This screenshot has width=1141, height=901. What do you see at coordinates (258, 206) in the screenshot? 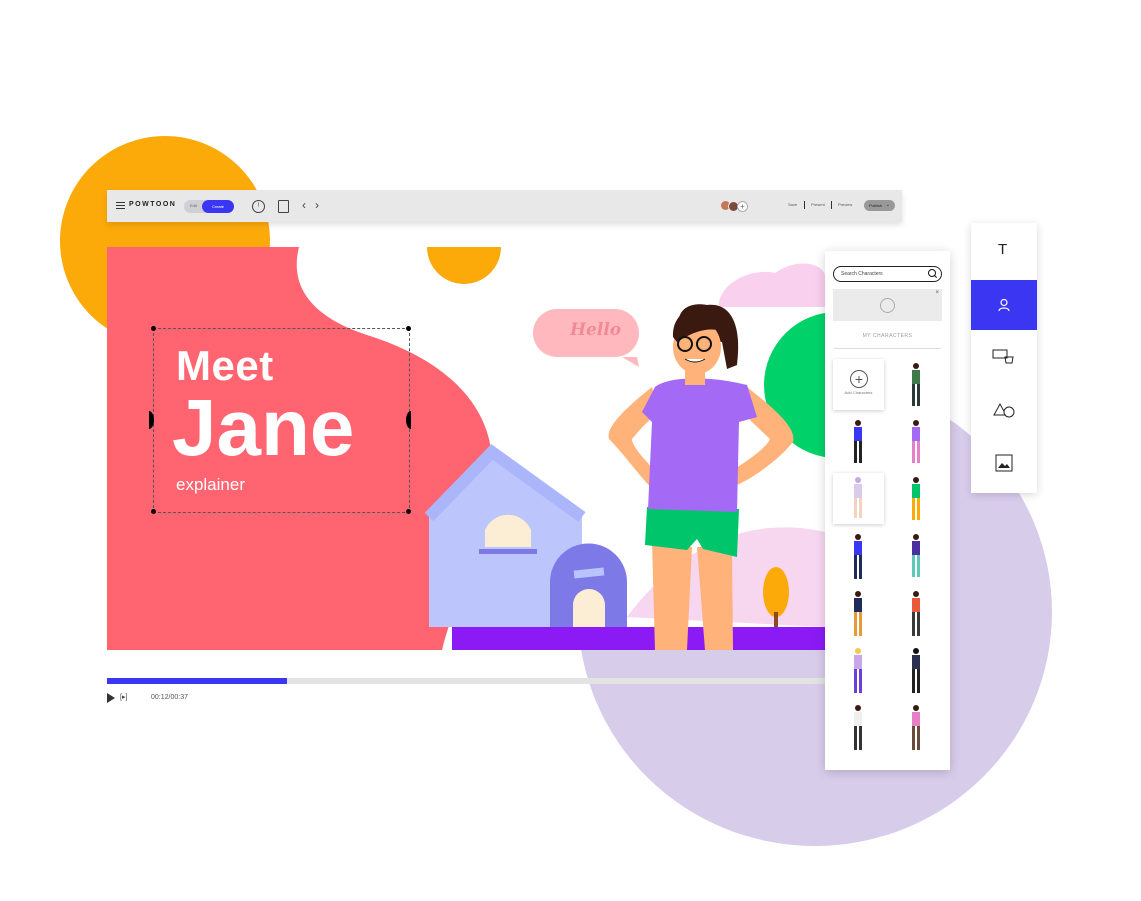
I see `info-icon: !` at bounding box center [258, 206].